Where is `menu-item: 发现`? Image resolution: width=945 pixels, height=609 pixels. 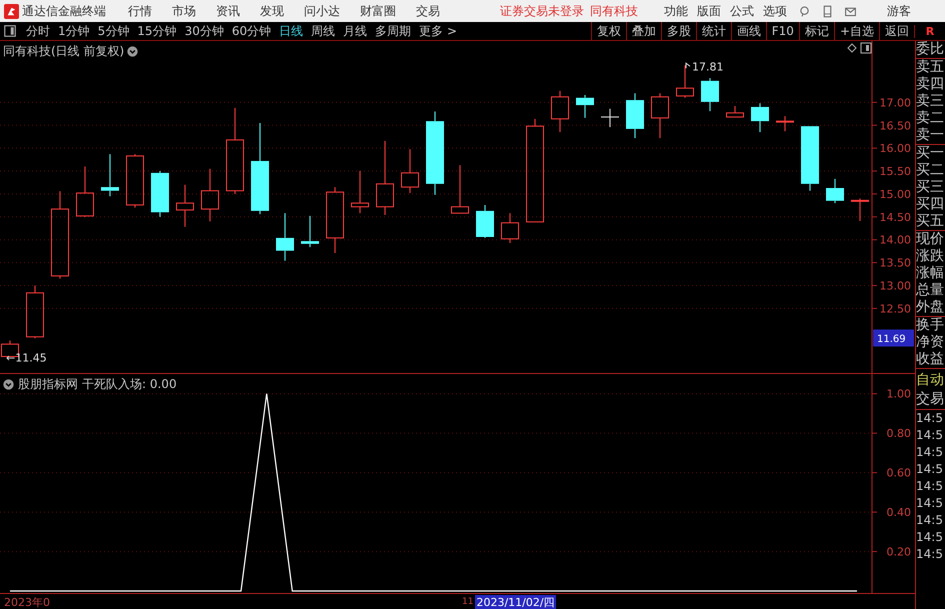
menu-item: 发现 is located at coordinates (272, 11).